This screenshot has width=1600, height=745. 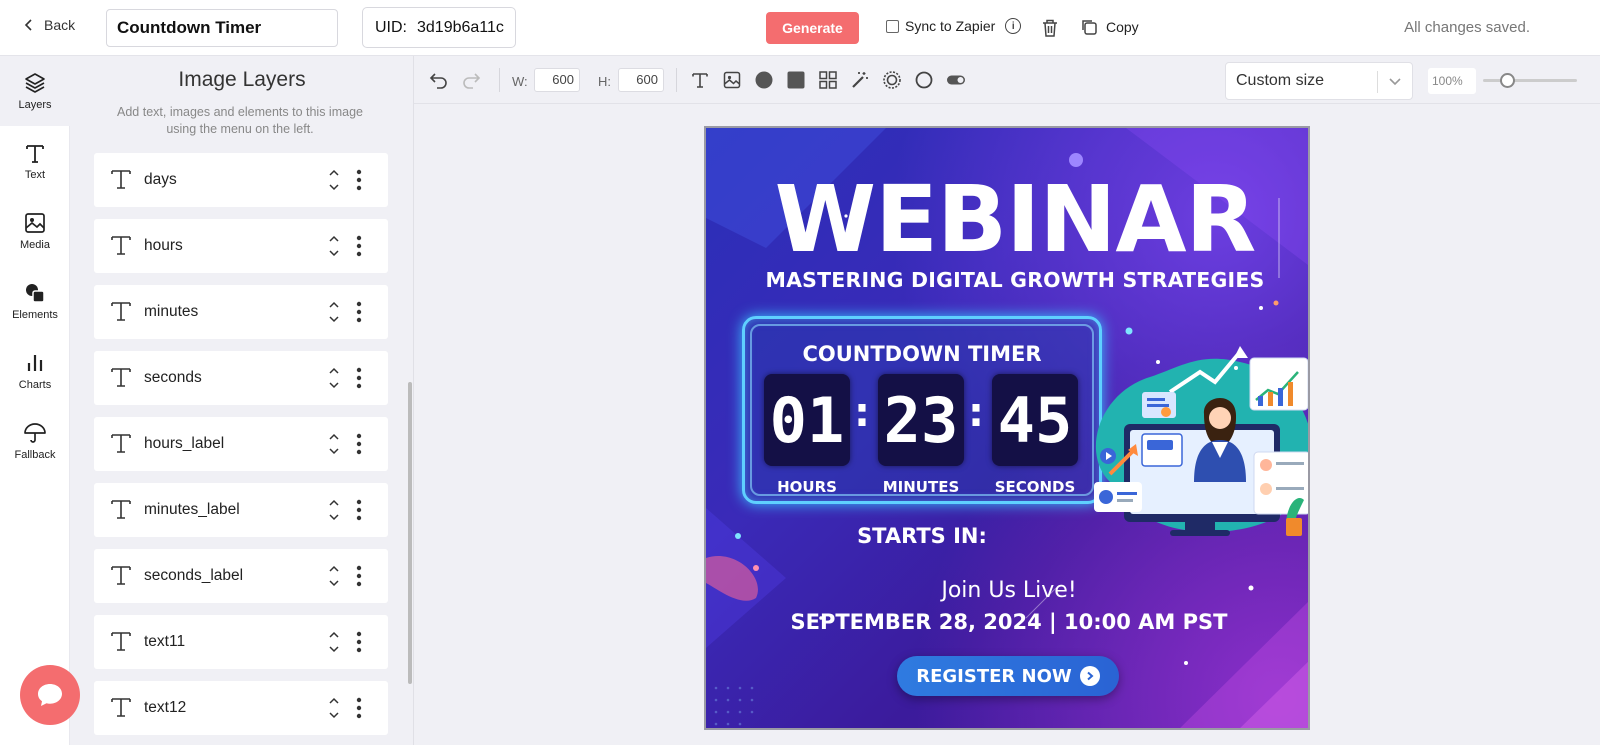 I want to click on undo-icon, so click(x=439, y=80).